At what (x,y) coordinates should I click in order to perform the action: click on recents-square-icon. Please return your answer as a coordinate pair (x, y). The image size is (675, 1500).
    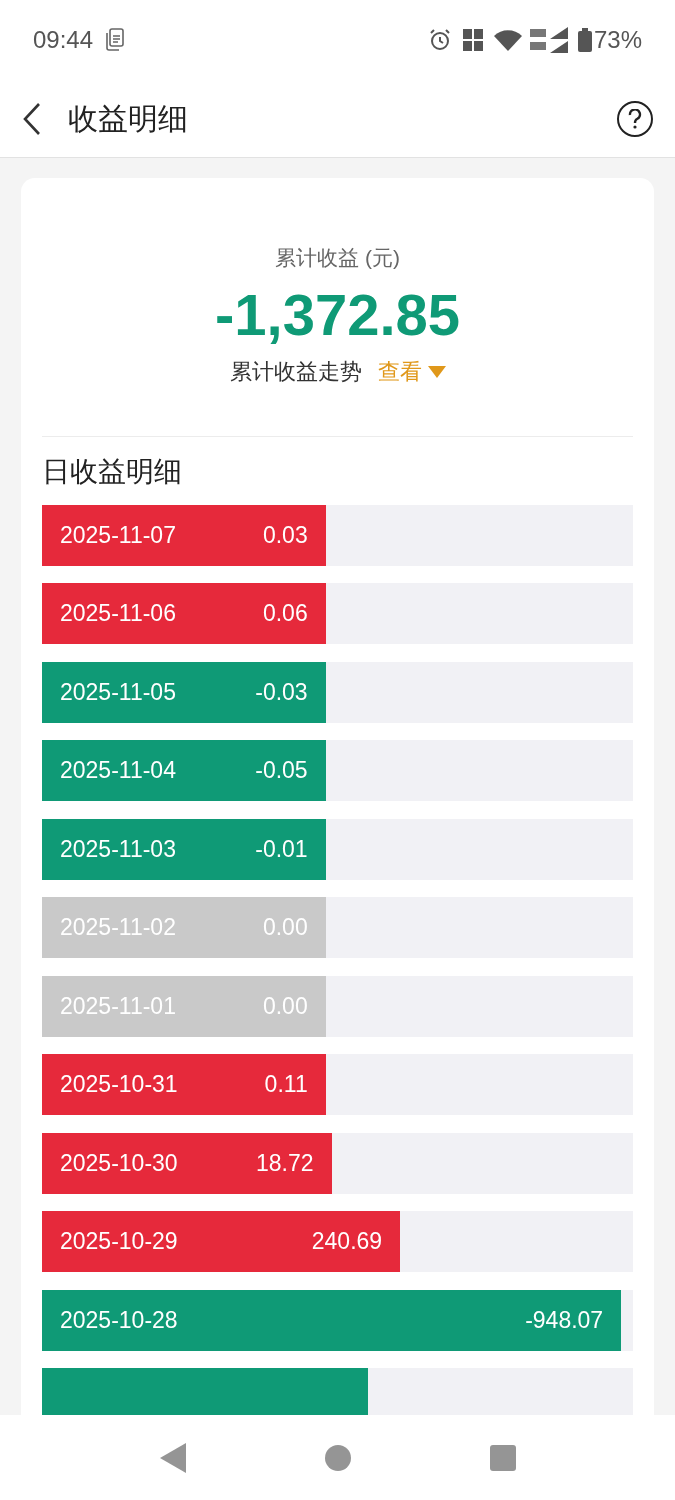
    Looking at the image, I should click on (502, 1457).